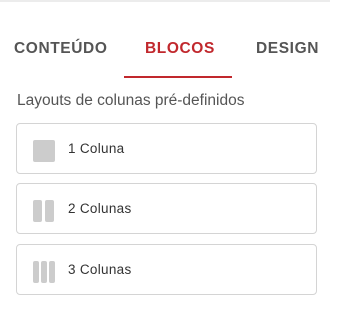  I want to click on section-title: Layouts de colunas pré-definidos, so click(131, 100).